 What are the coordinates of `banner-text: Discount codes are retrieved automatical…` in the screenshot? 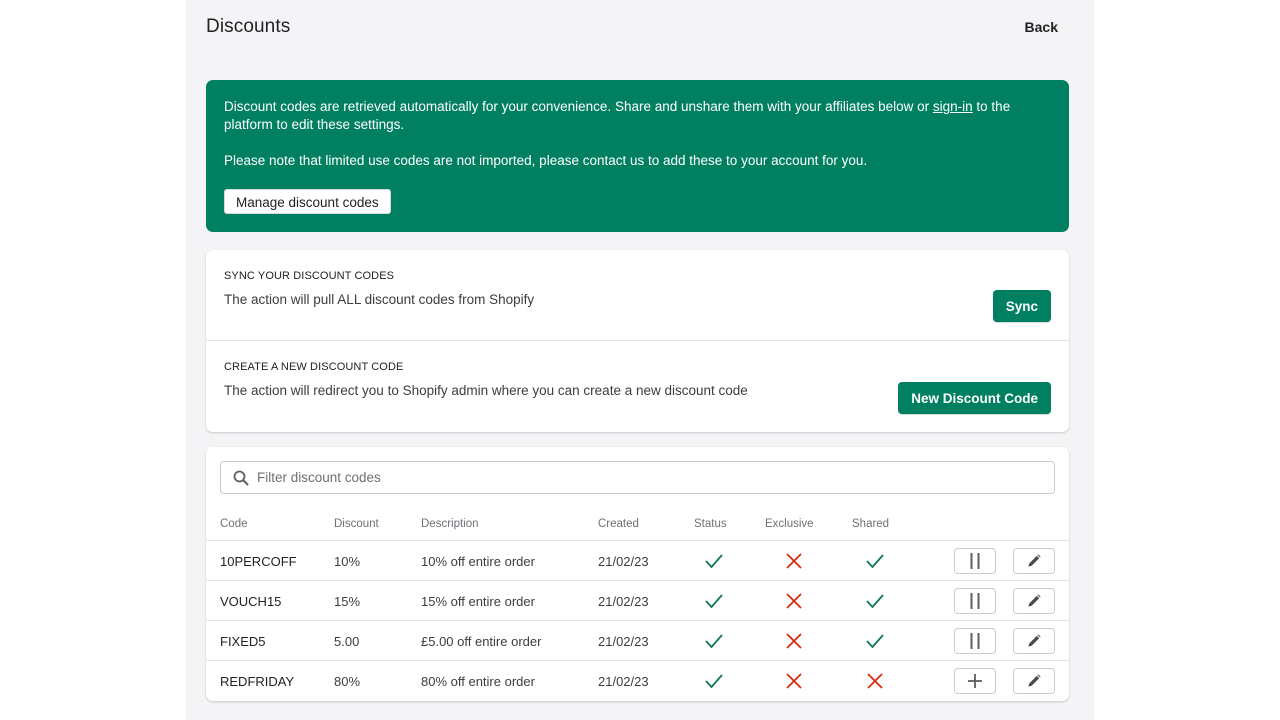 It's located at (637, 116).